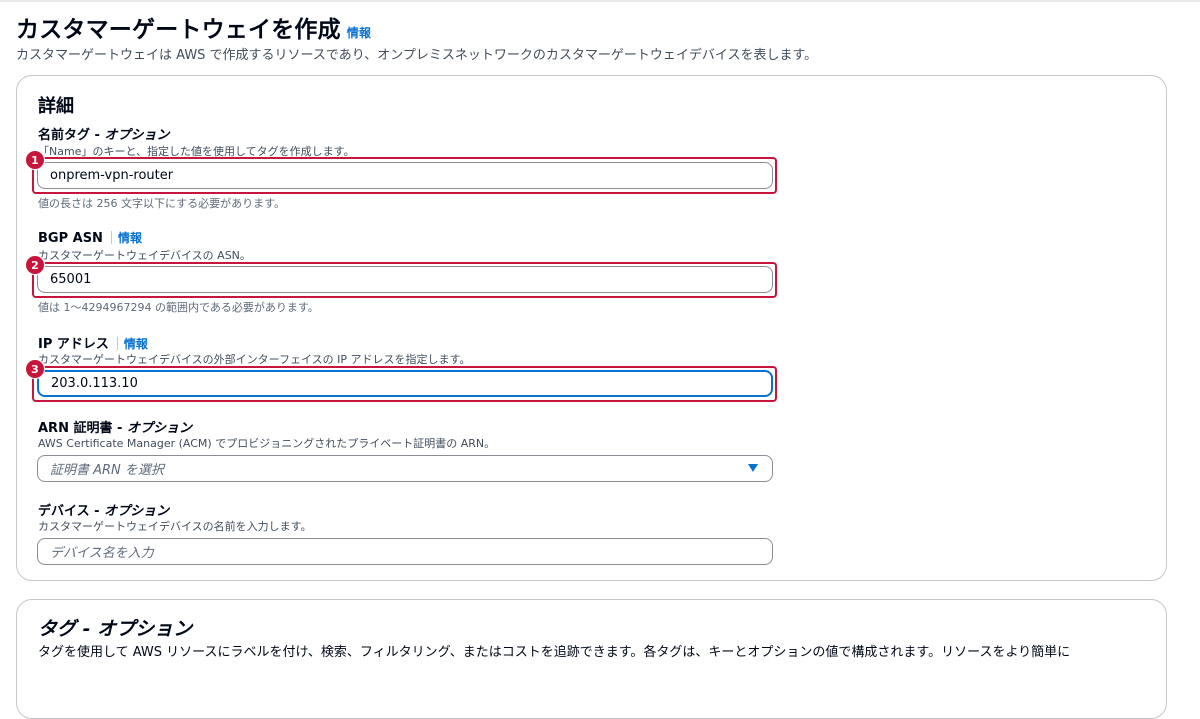 This screenshot has height=719, width=1200. What do you see at coordinates (405, 468) in the screenshot?
I see `arn-cert-select: 証明書 ARN を選択` at bounding box center [405, 468].